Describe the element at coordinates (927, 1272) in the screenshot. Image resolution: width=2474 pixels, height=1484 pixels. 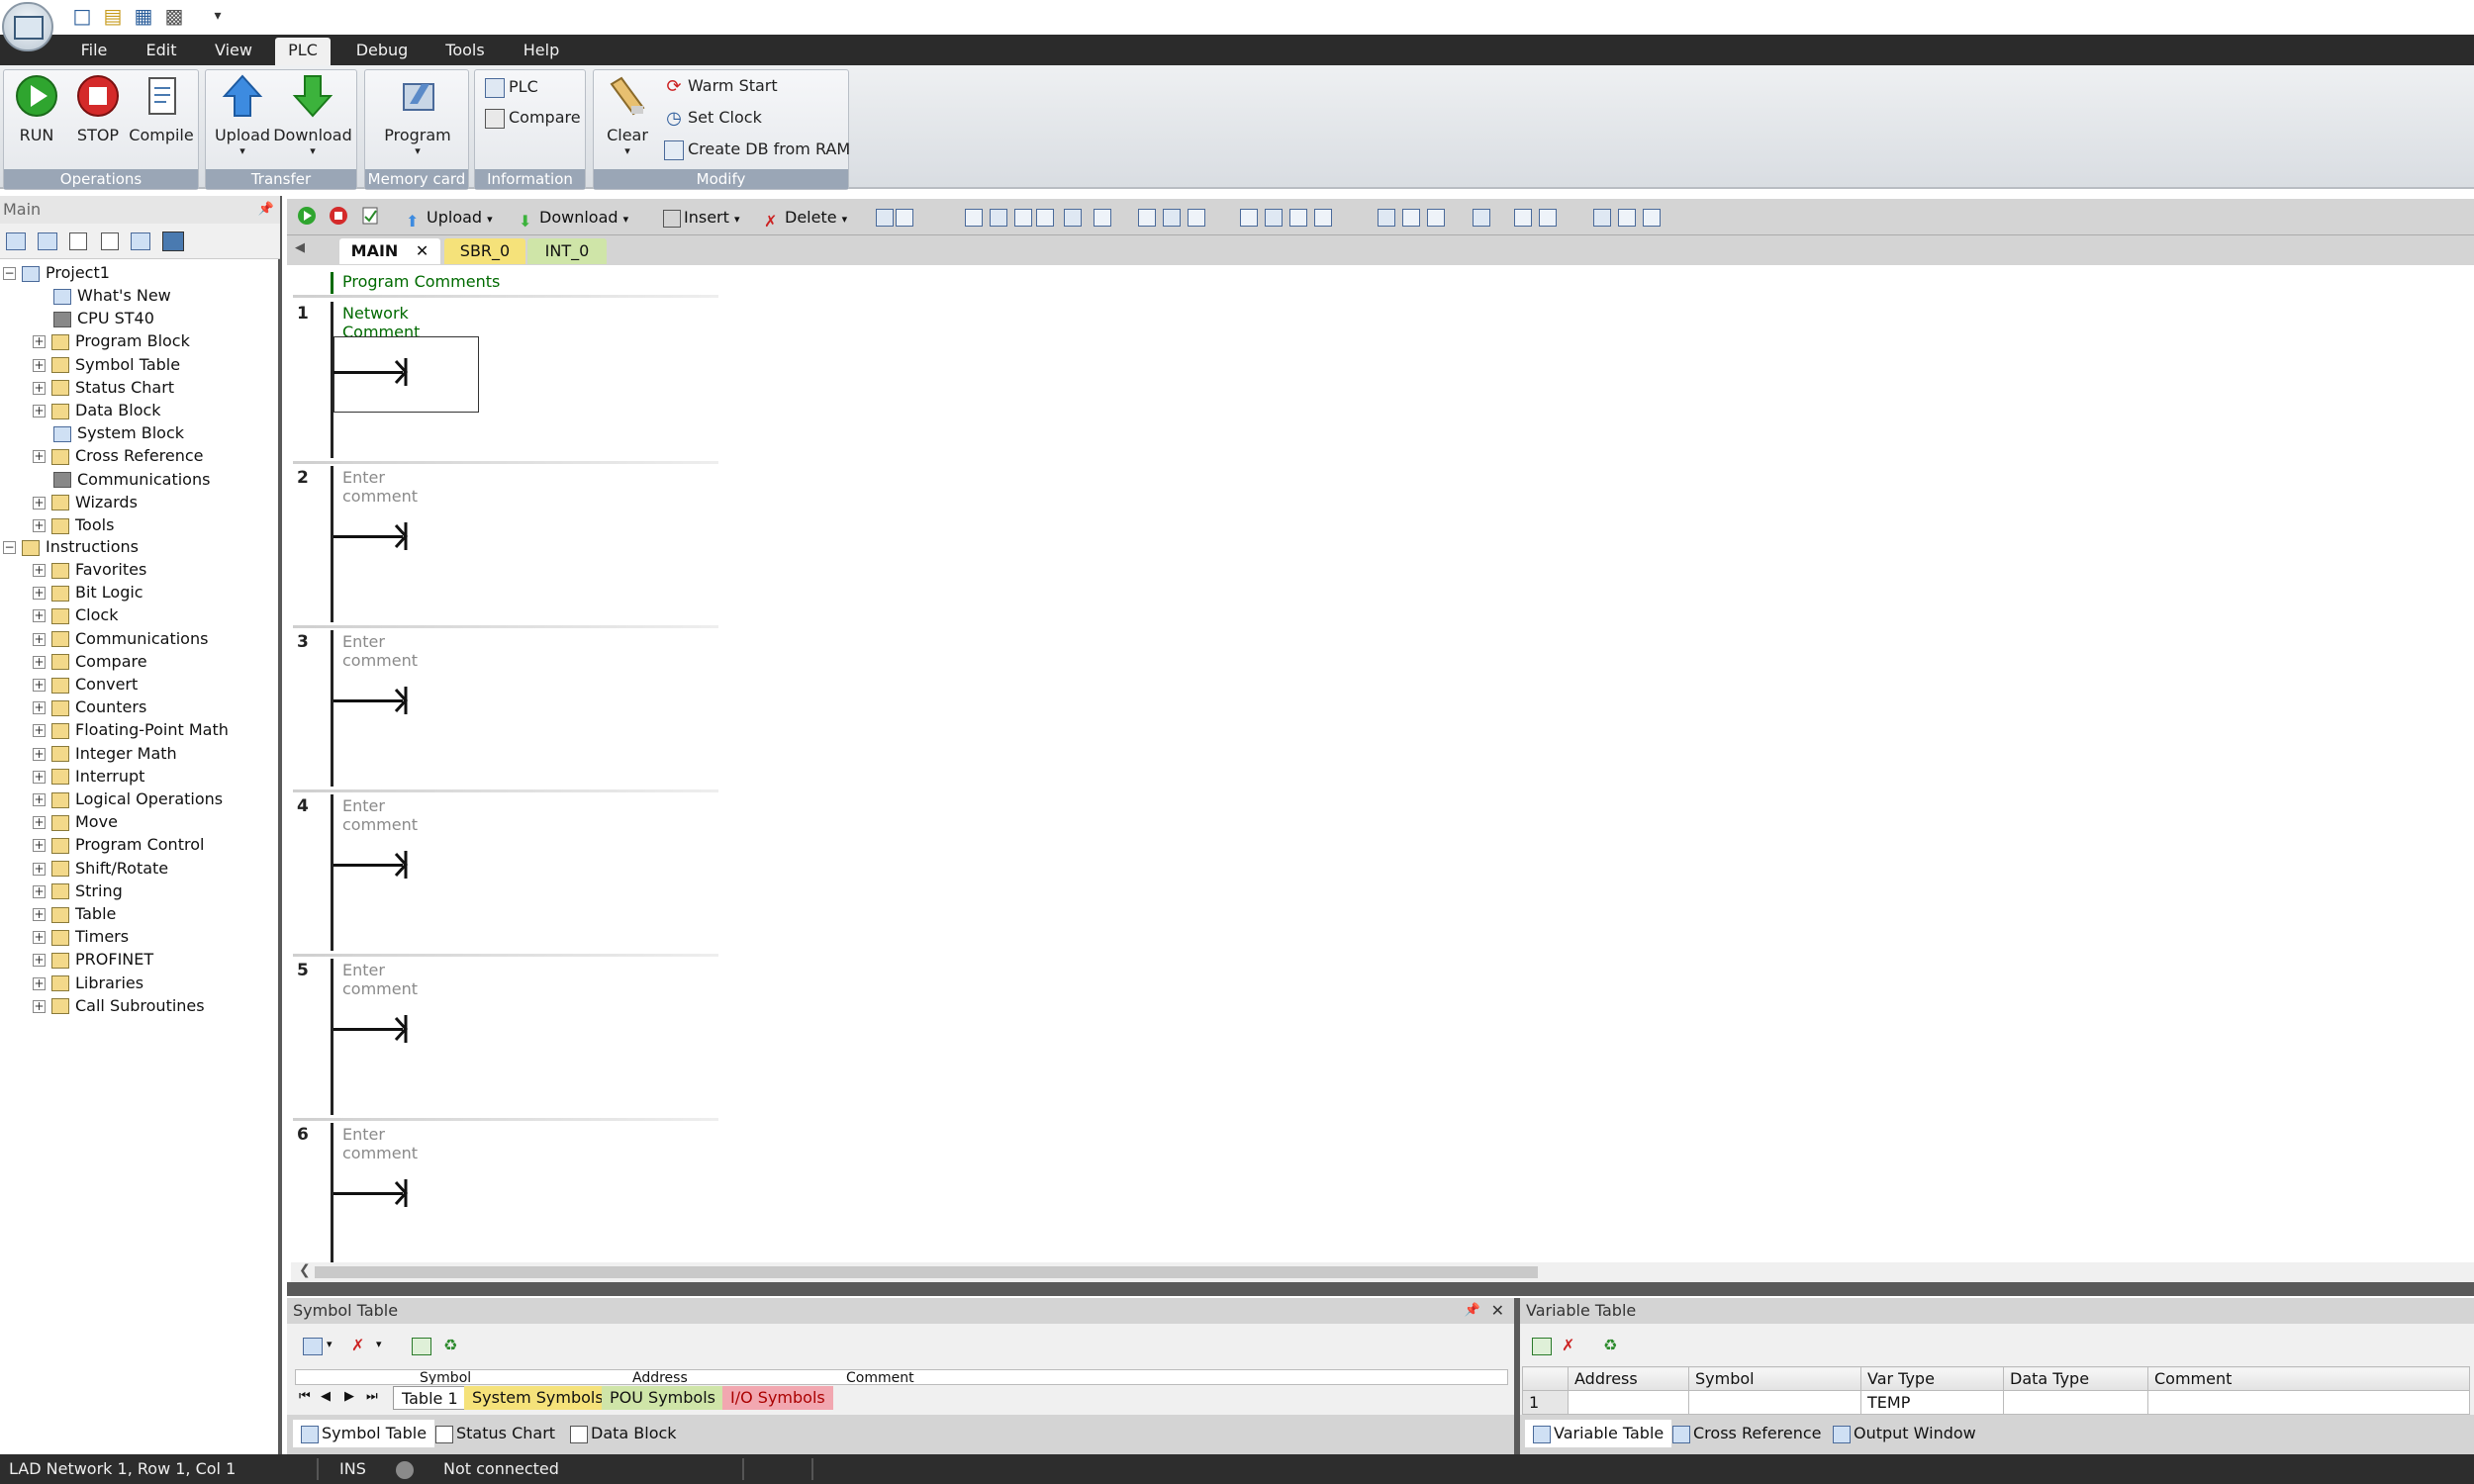
I see `scroll-thumb` at that location.